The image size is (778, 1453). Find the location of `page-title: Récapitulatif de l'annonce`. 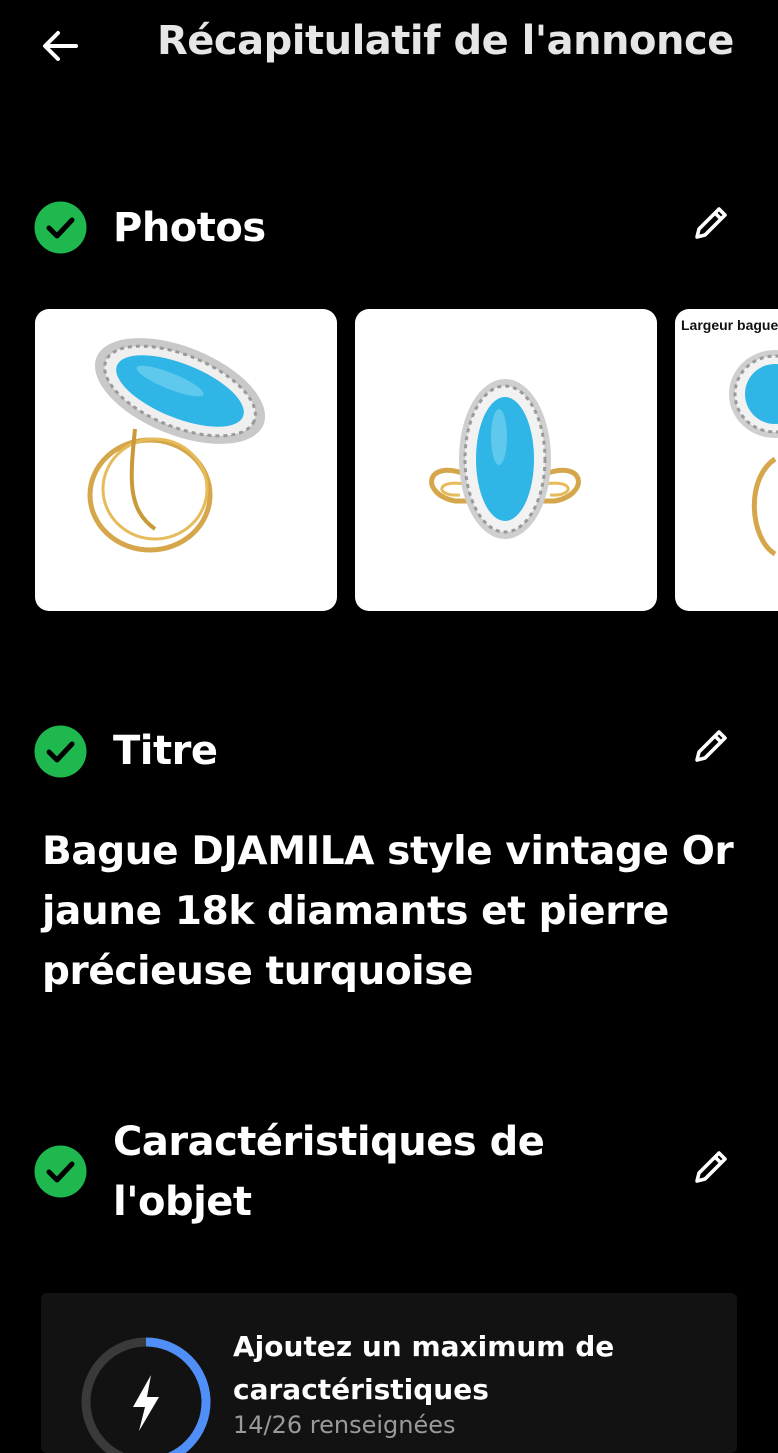

page-title: Récapitulatif de l'annonce is located at coordinates (445, 41).